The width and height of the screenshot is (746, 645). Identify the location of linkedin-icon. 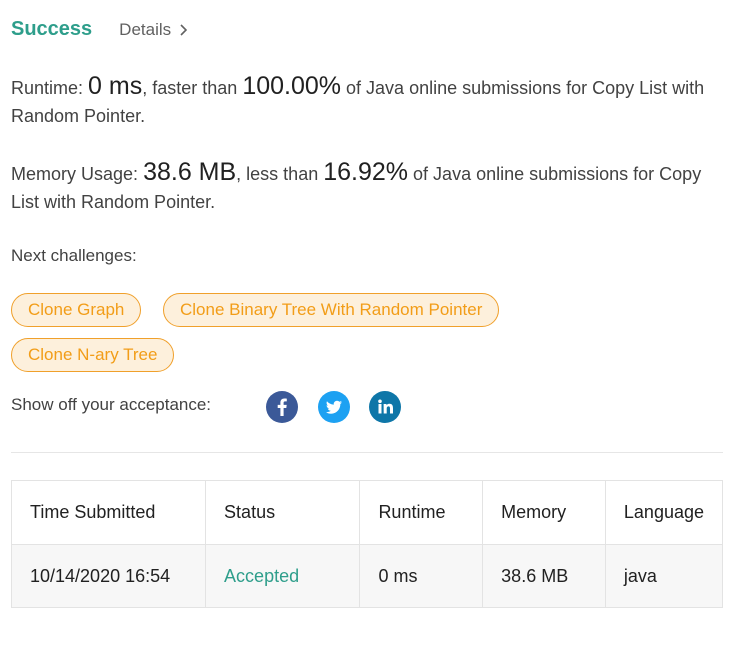
(385, 407).